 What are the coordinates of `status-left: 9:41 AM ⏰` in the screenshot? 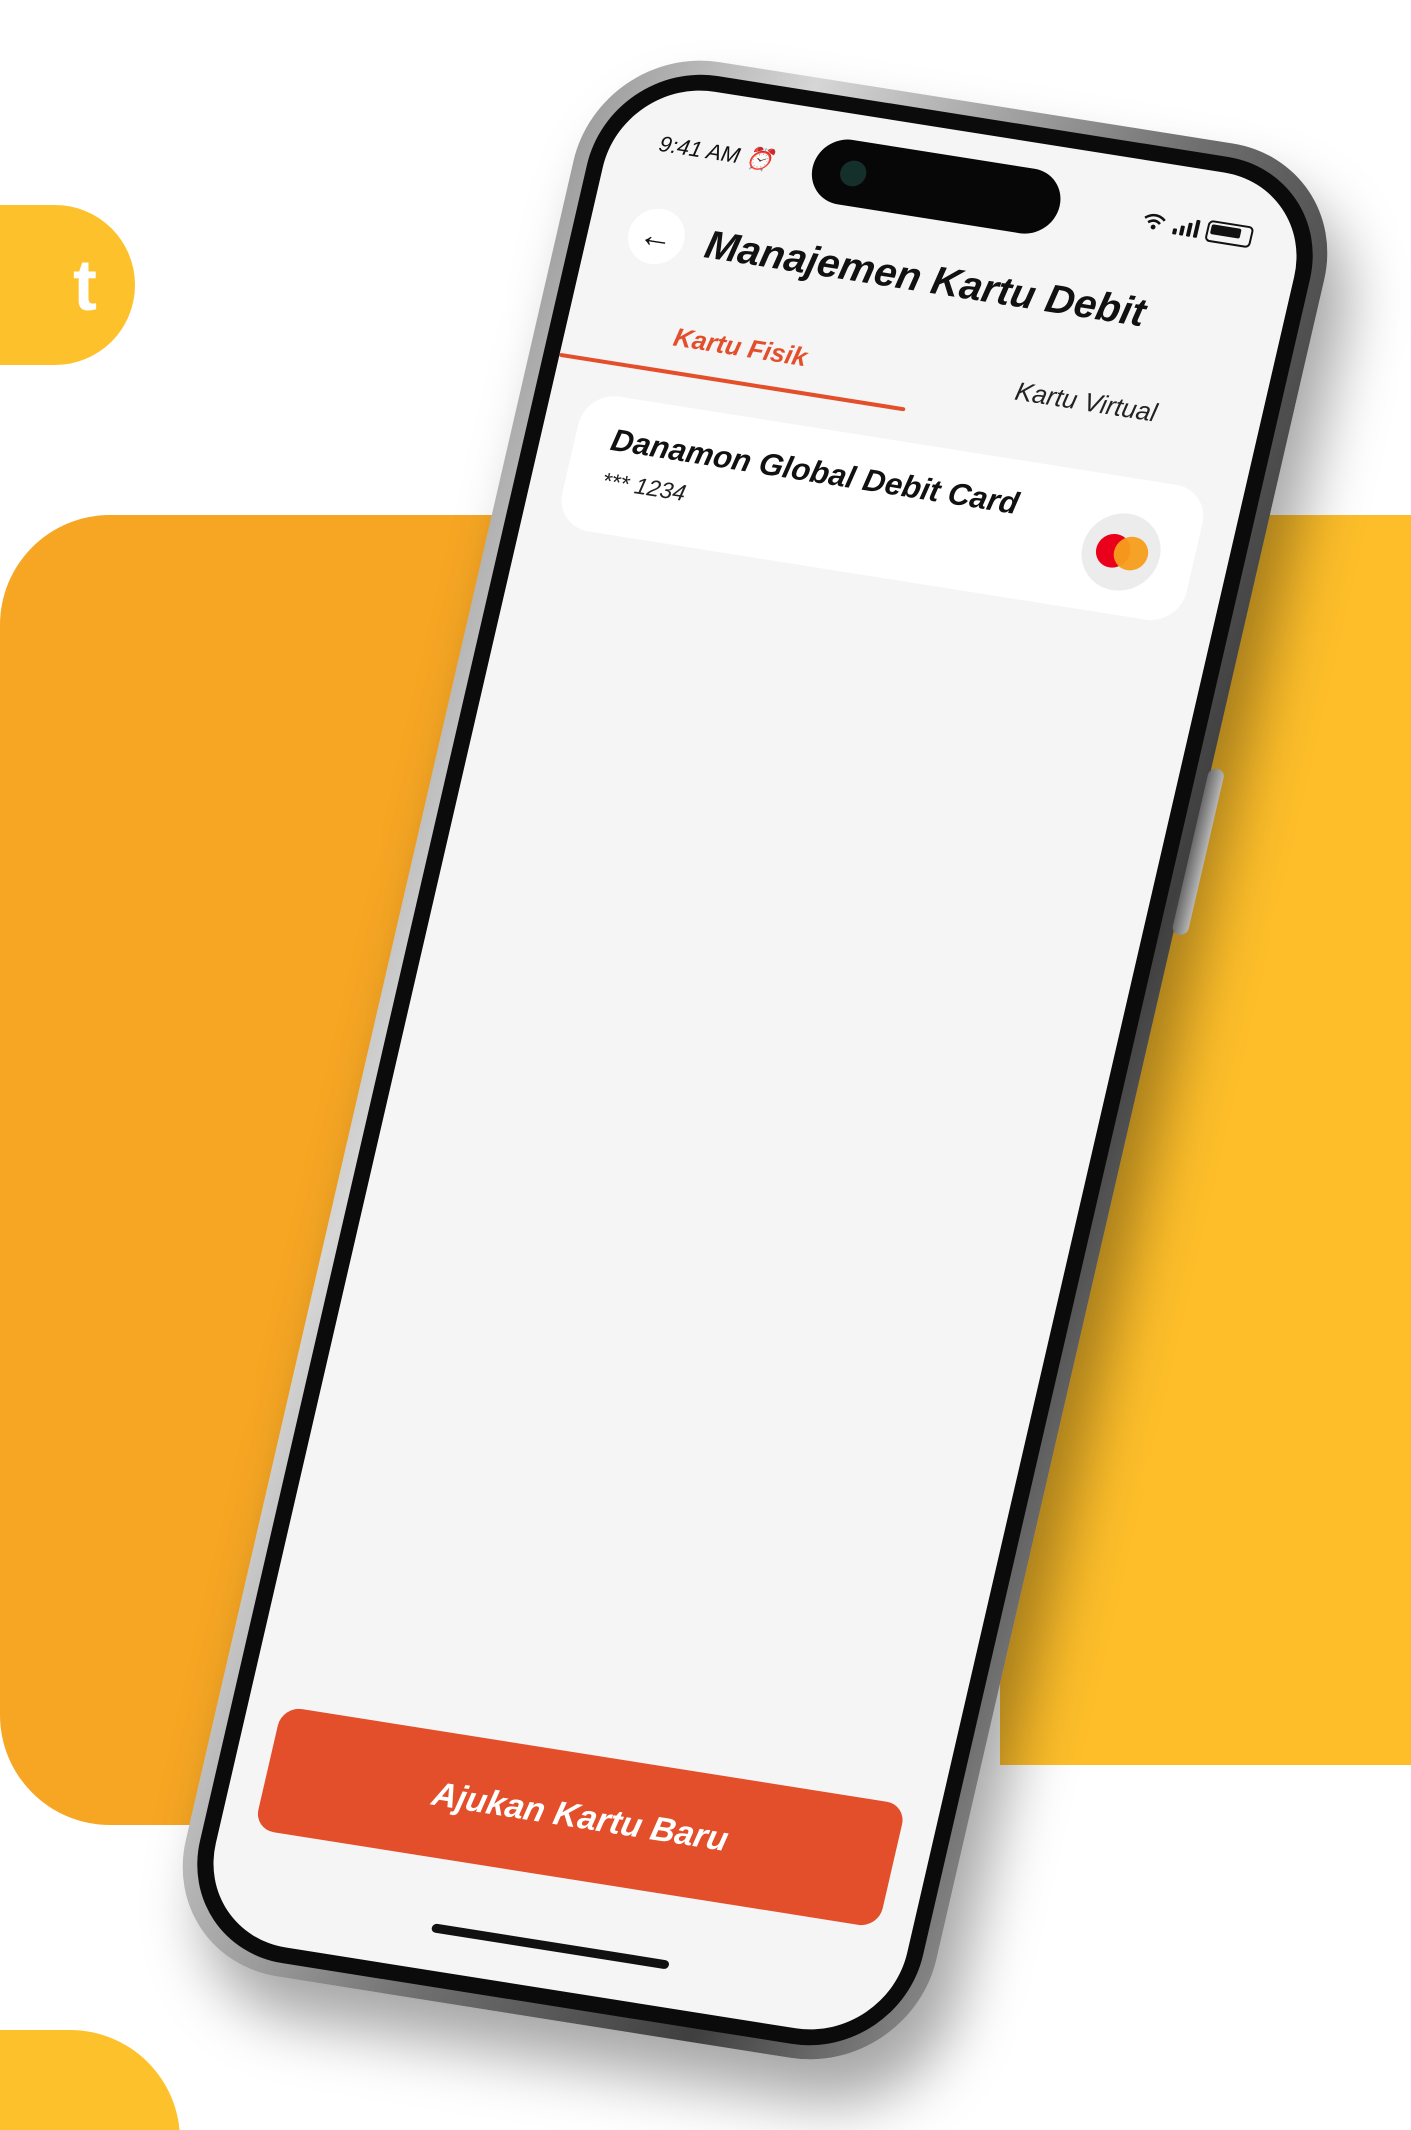 It's located at (716, 152).